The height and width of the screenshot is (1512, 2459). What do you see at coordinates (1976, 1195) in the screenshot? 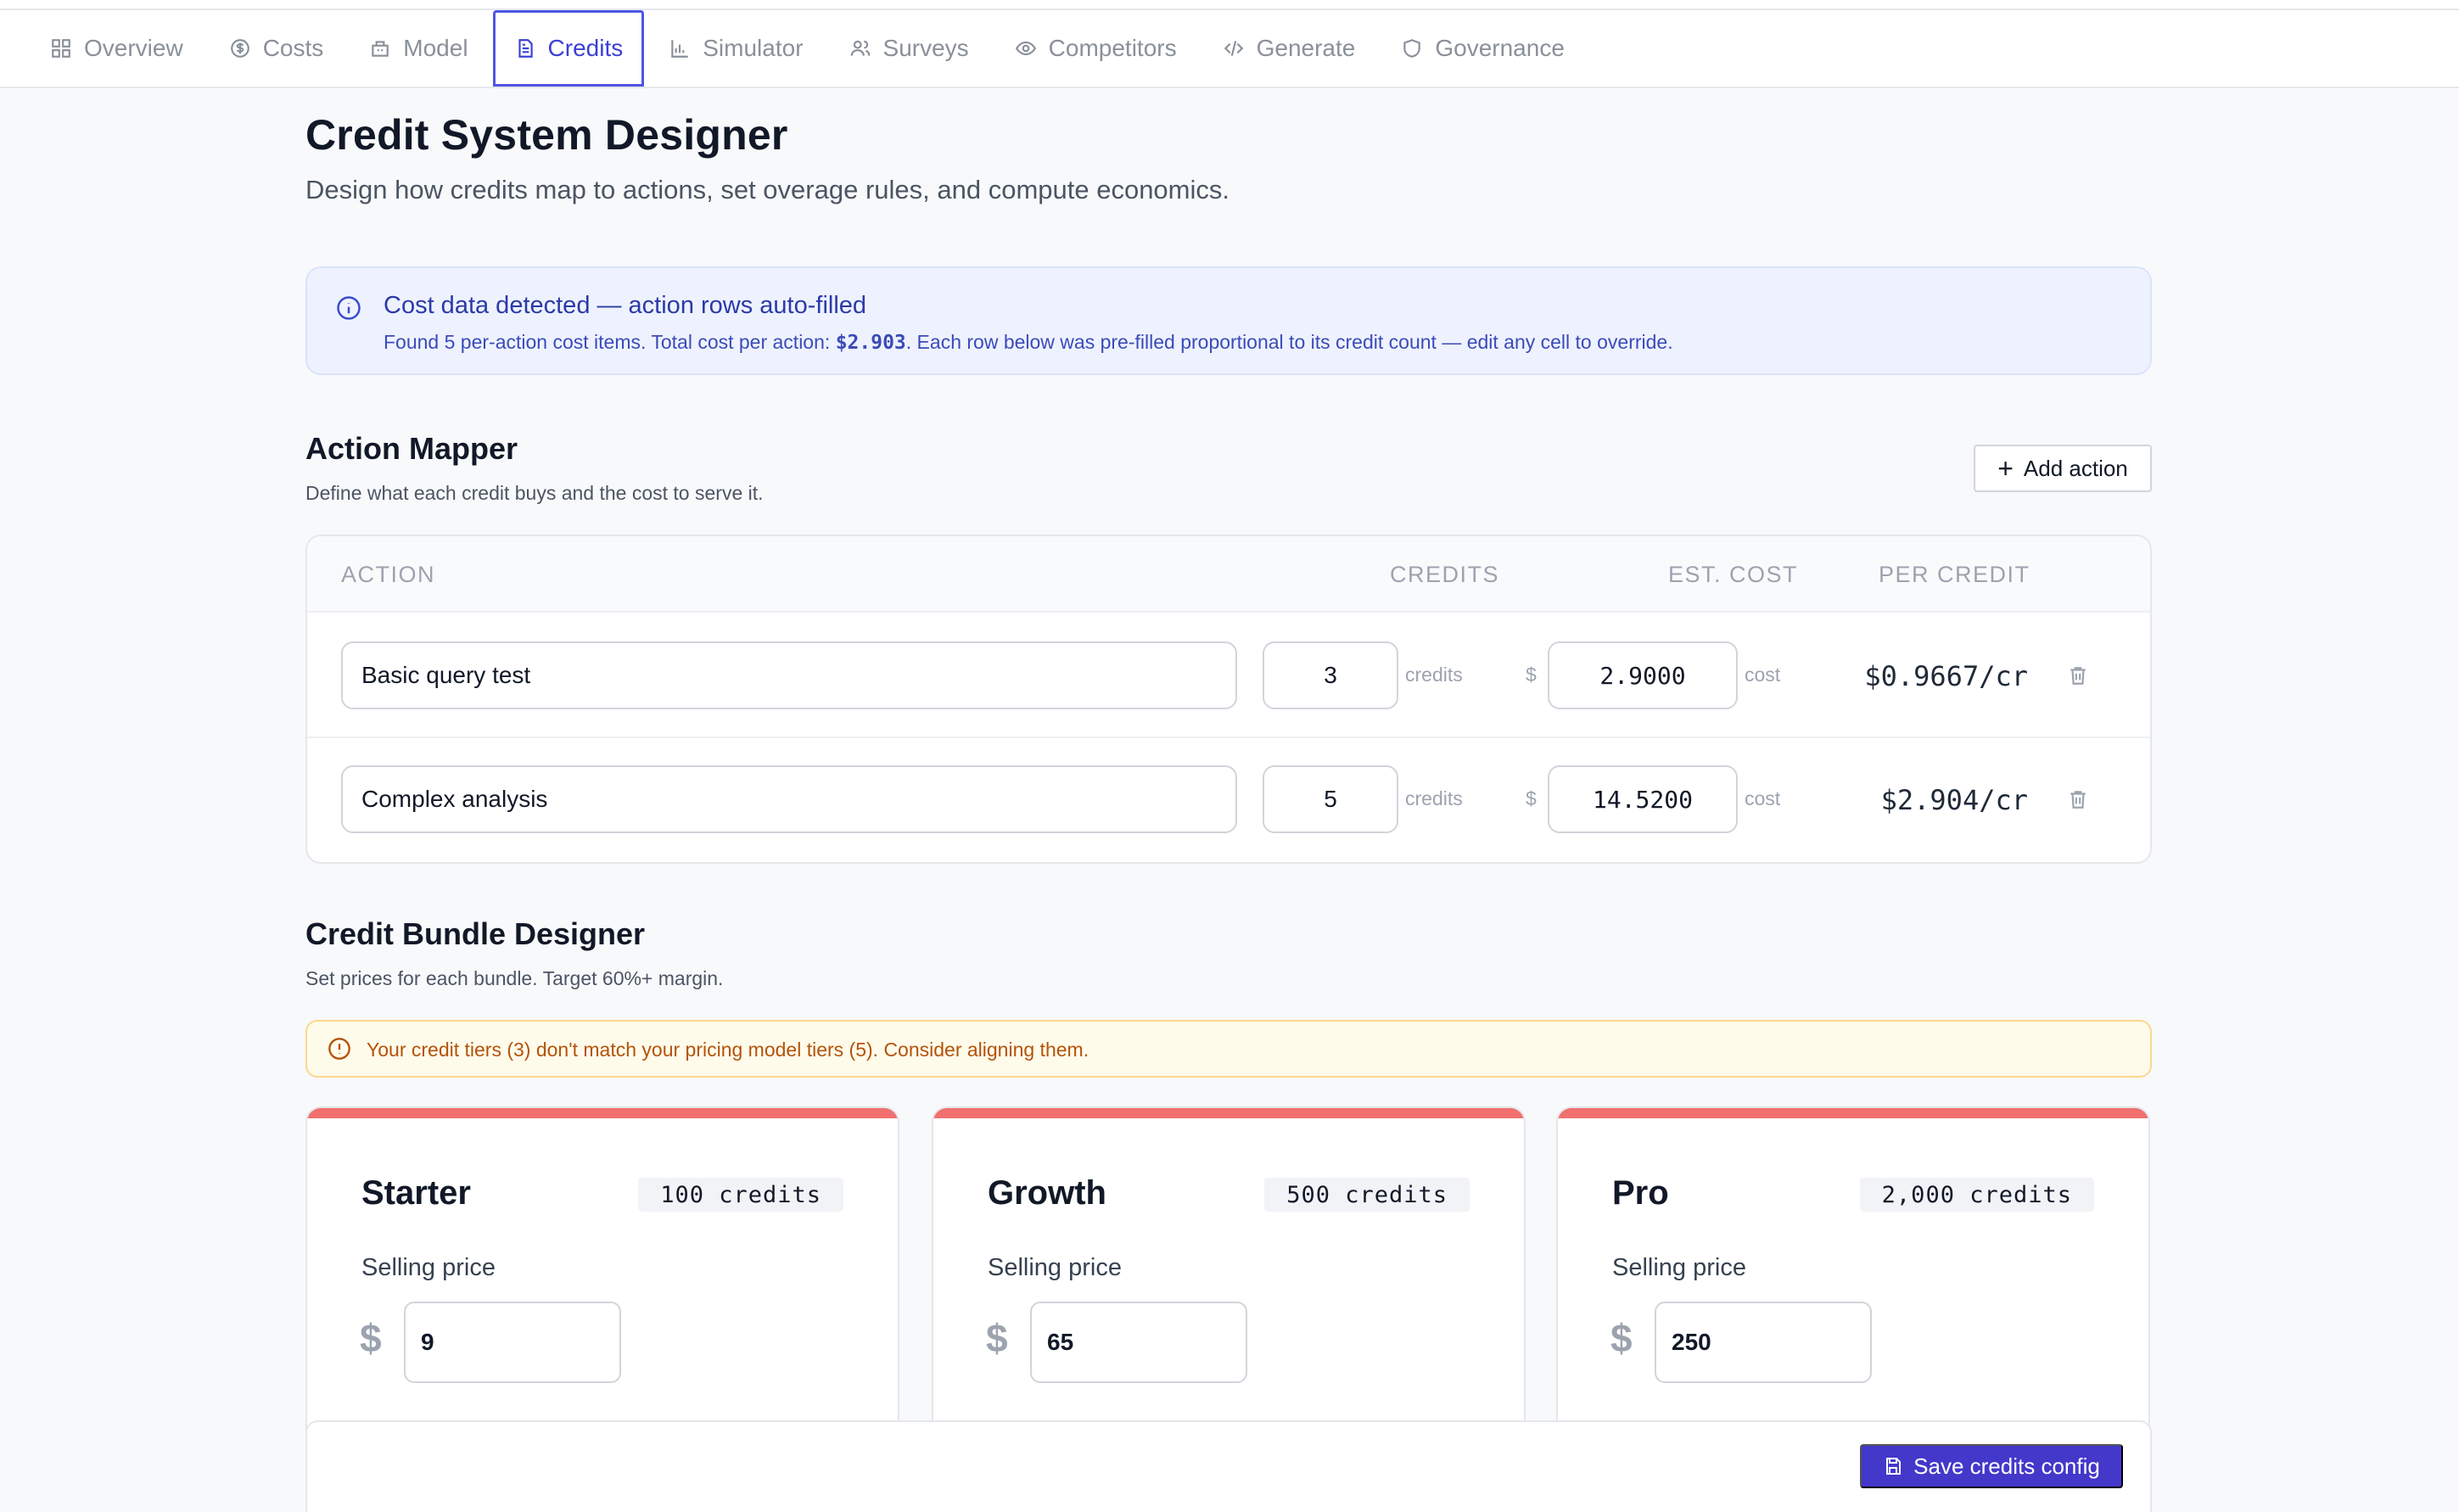
I see `bundle-credits-badge: 2,000 credits` at bounding box center [1976, 1195].